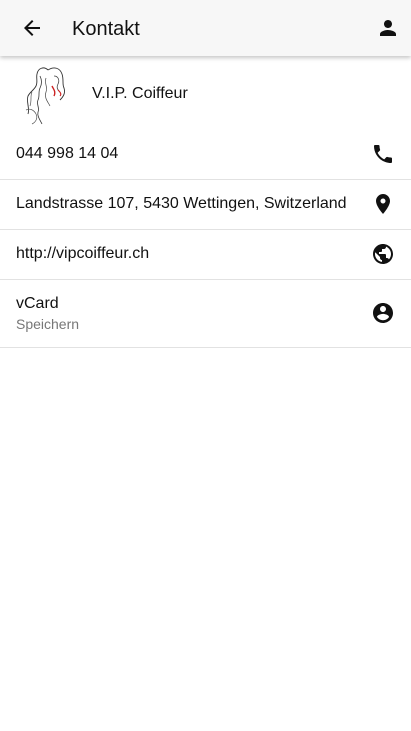 The image size is (411, 731). What do you see at coordinates (205, 314) in the screenshot?
I see `vcard-row: vCard Speichern` at bounding box center [205, 314].